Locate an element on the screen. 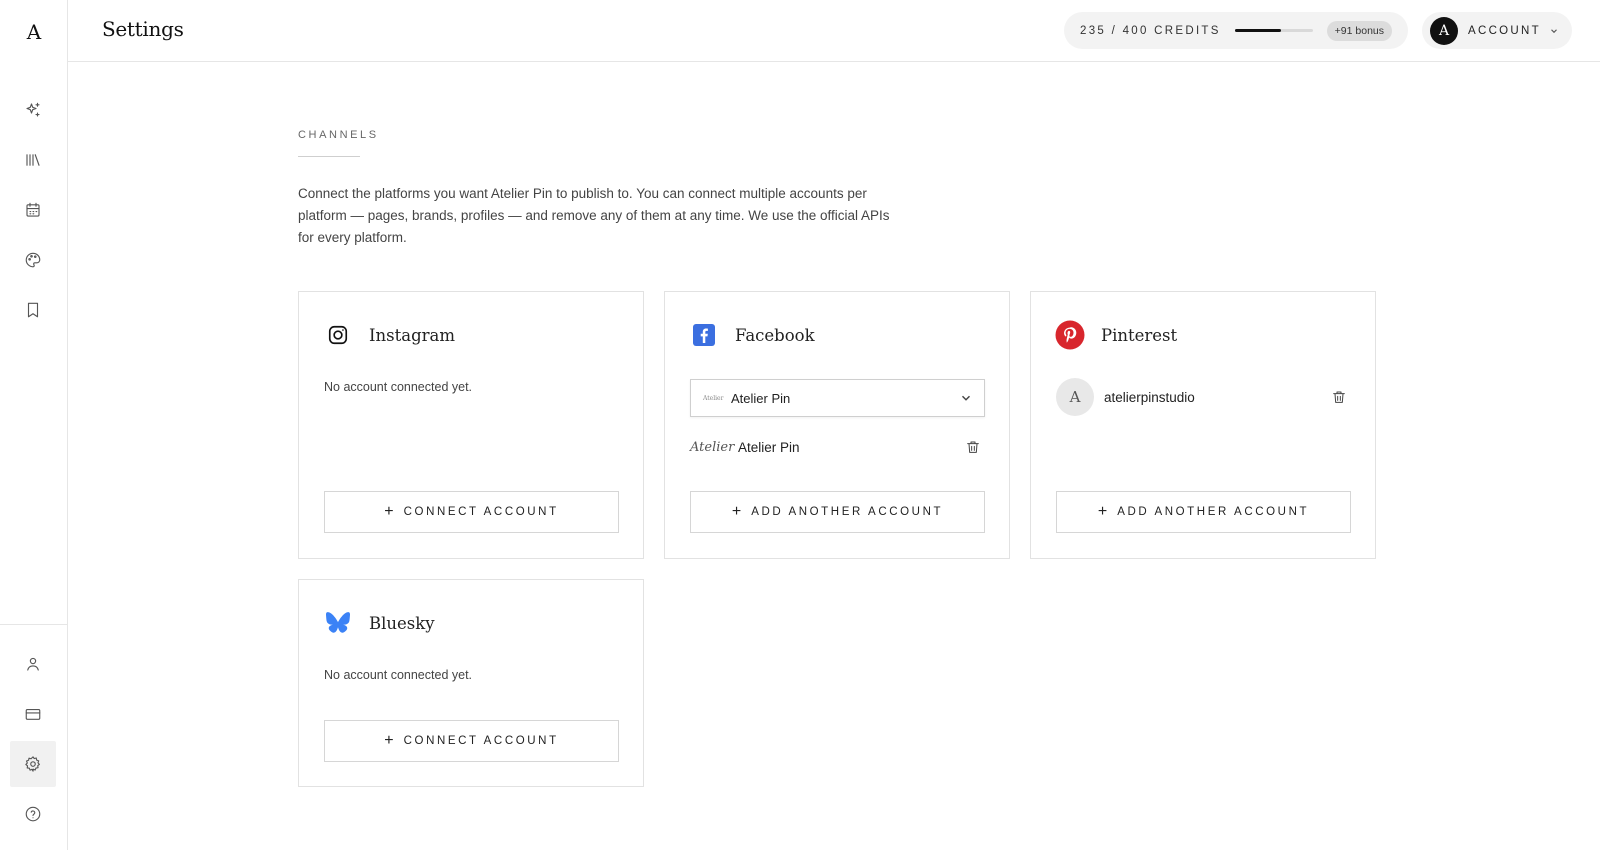 The image size is (1600, 850). account-menu-button: A ACCOUNT is located at coordinates (1497, 30).